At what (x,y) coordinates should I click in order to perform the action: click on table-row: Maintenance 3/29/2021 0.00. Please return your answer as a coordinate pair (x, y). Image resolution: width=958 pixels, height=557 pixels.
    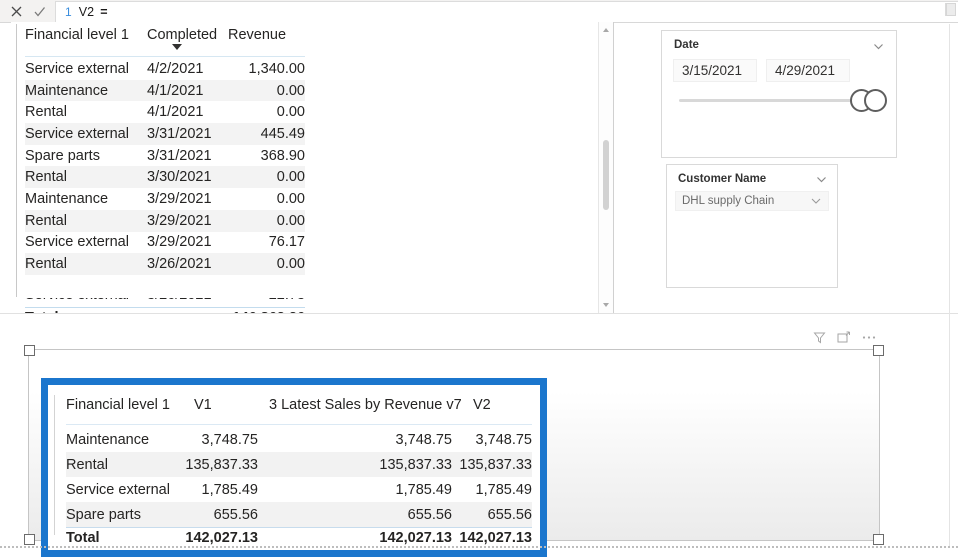
    Looking at the image, I should click on (165, 199).